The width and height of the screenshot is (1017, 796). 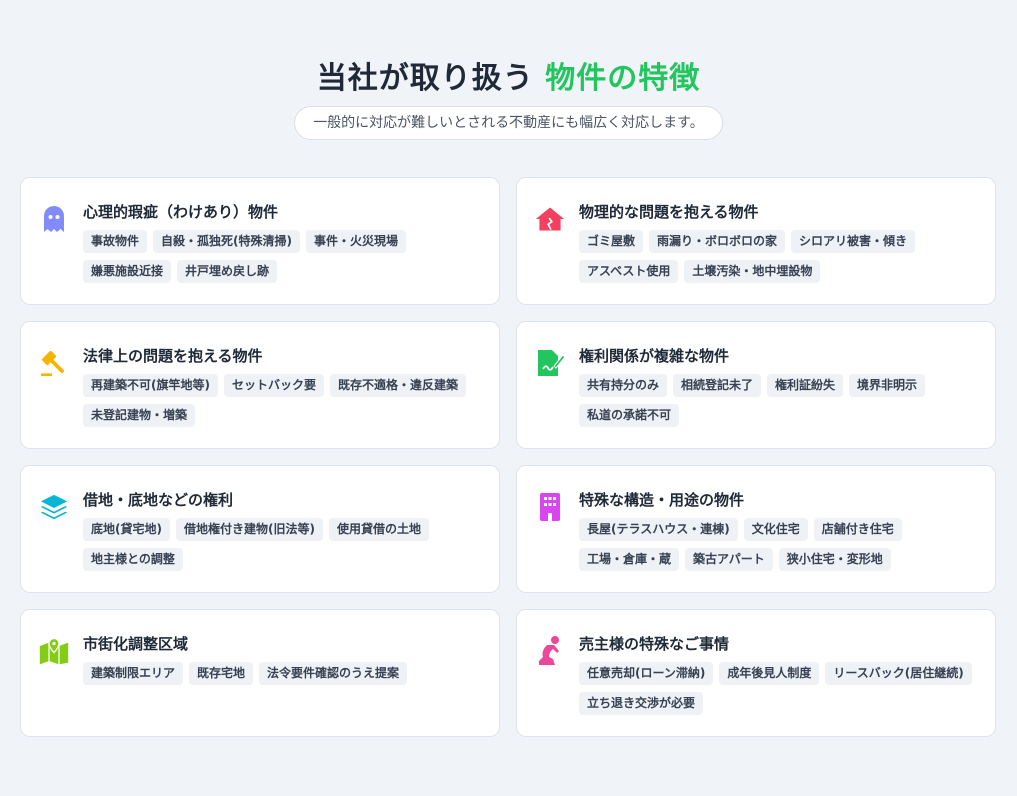 I want to click on tag: シロアリ被害・傾き, so click(x=853, y=241).